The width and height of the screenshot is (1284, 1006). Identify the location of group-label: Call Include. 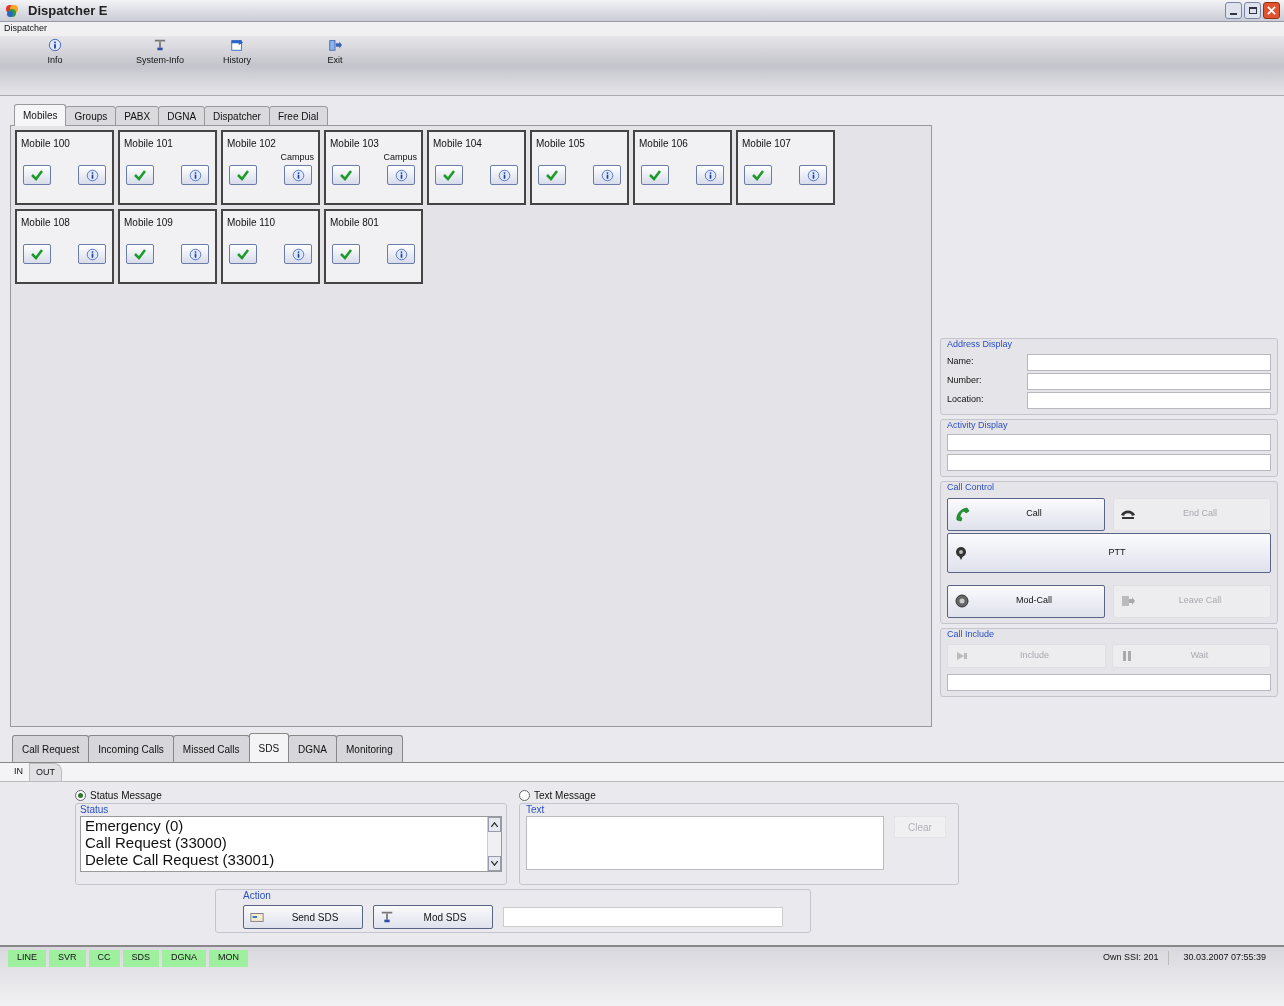
(971, 634).